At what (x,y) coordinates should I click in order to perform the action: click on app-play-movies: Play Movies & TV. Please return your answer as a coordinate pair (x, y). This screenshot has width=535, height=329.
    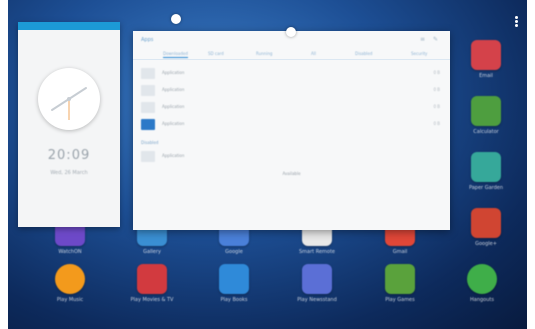
    Looking at the image, I should click on (152, 287).